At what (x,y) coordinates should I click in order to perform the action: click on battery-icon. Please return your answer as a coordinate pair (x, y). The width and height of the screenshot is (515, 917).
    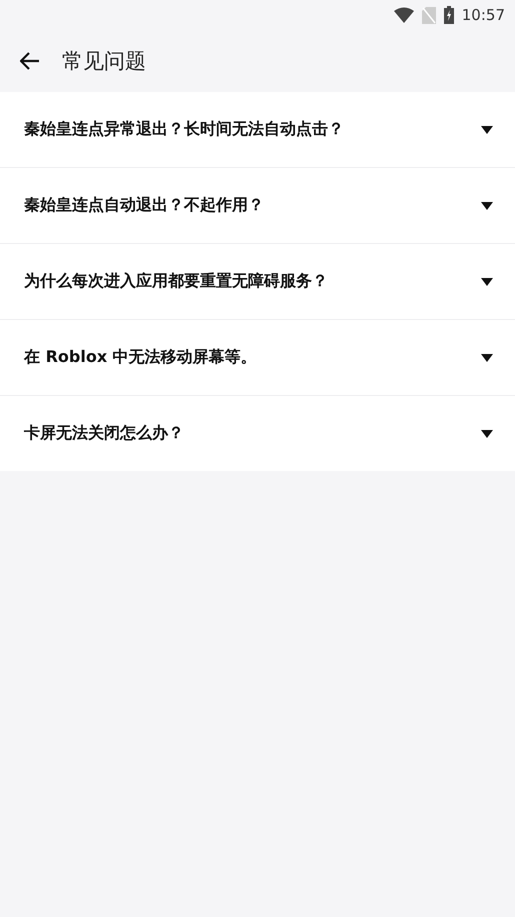
    Looking at the image, I should click on (449, 15).